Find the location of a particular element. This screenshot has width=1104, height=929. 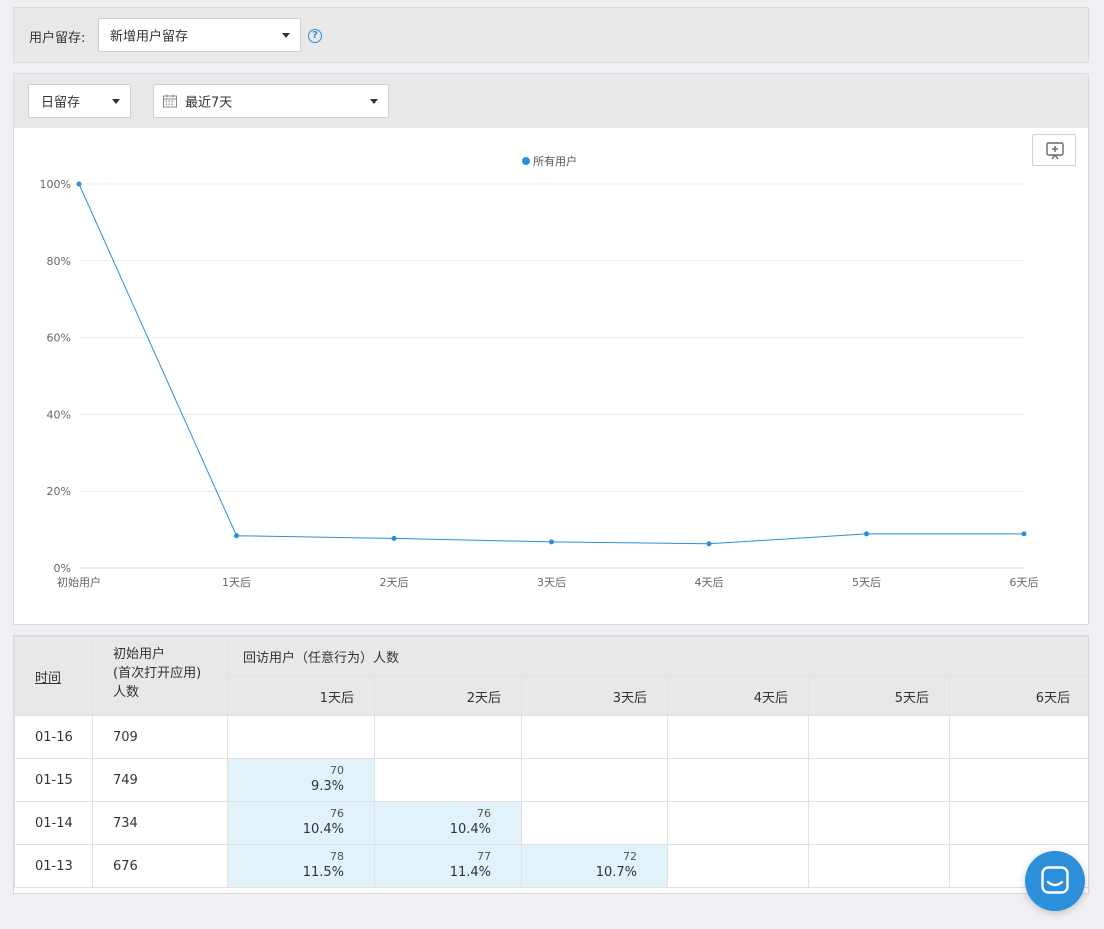

cell-percent: 11.5% is located at coordinates (323, 872).